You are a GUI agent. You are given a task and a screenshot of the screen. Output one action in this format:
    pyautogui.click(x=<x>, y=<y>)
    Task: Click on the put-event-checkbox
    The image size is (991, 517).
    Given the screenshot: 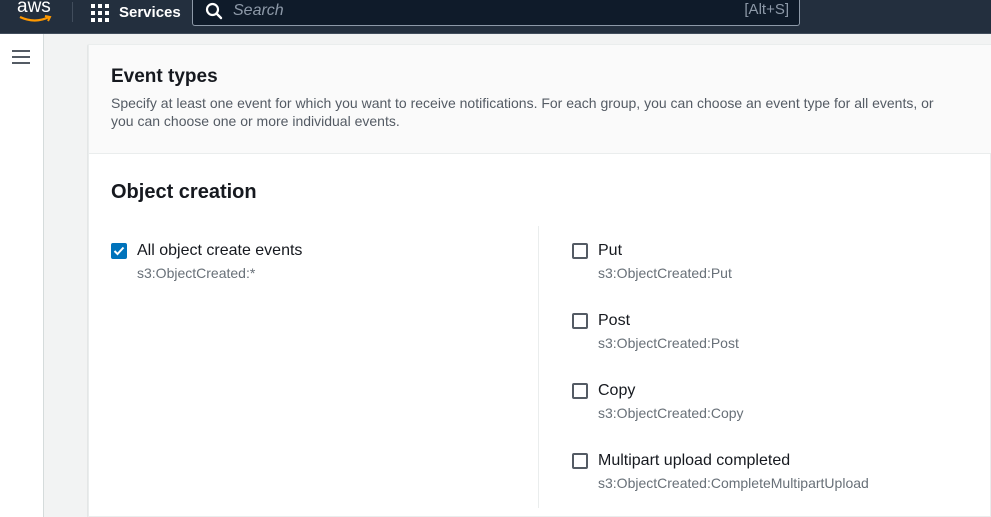 What is the action you would take?
    pyautogui.click(x=580, y=251)
    